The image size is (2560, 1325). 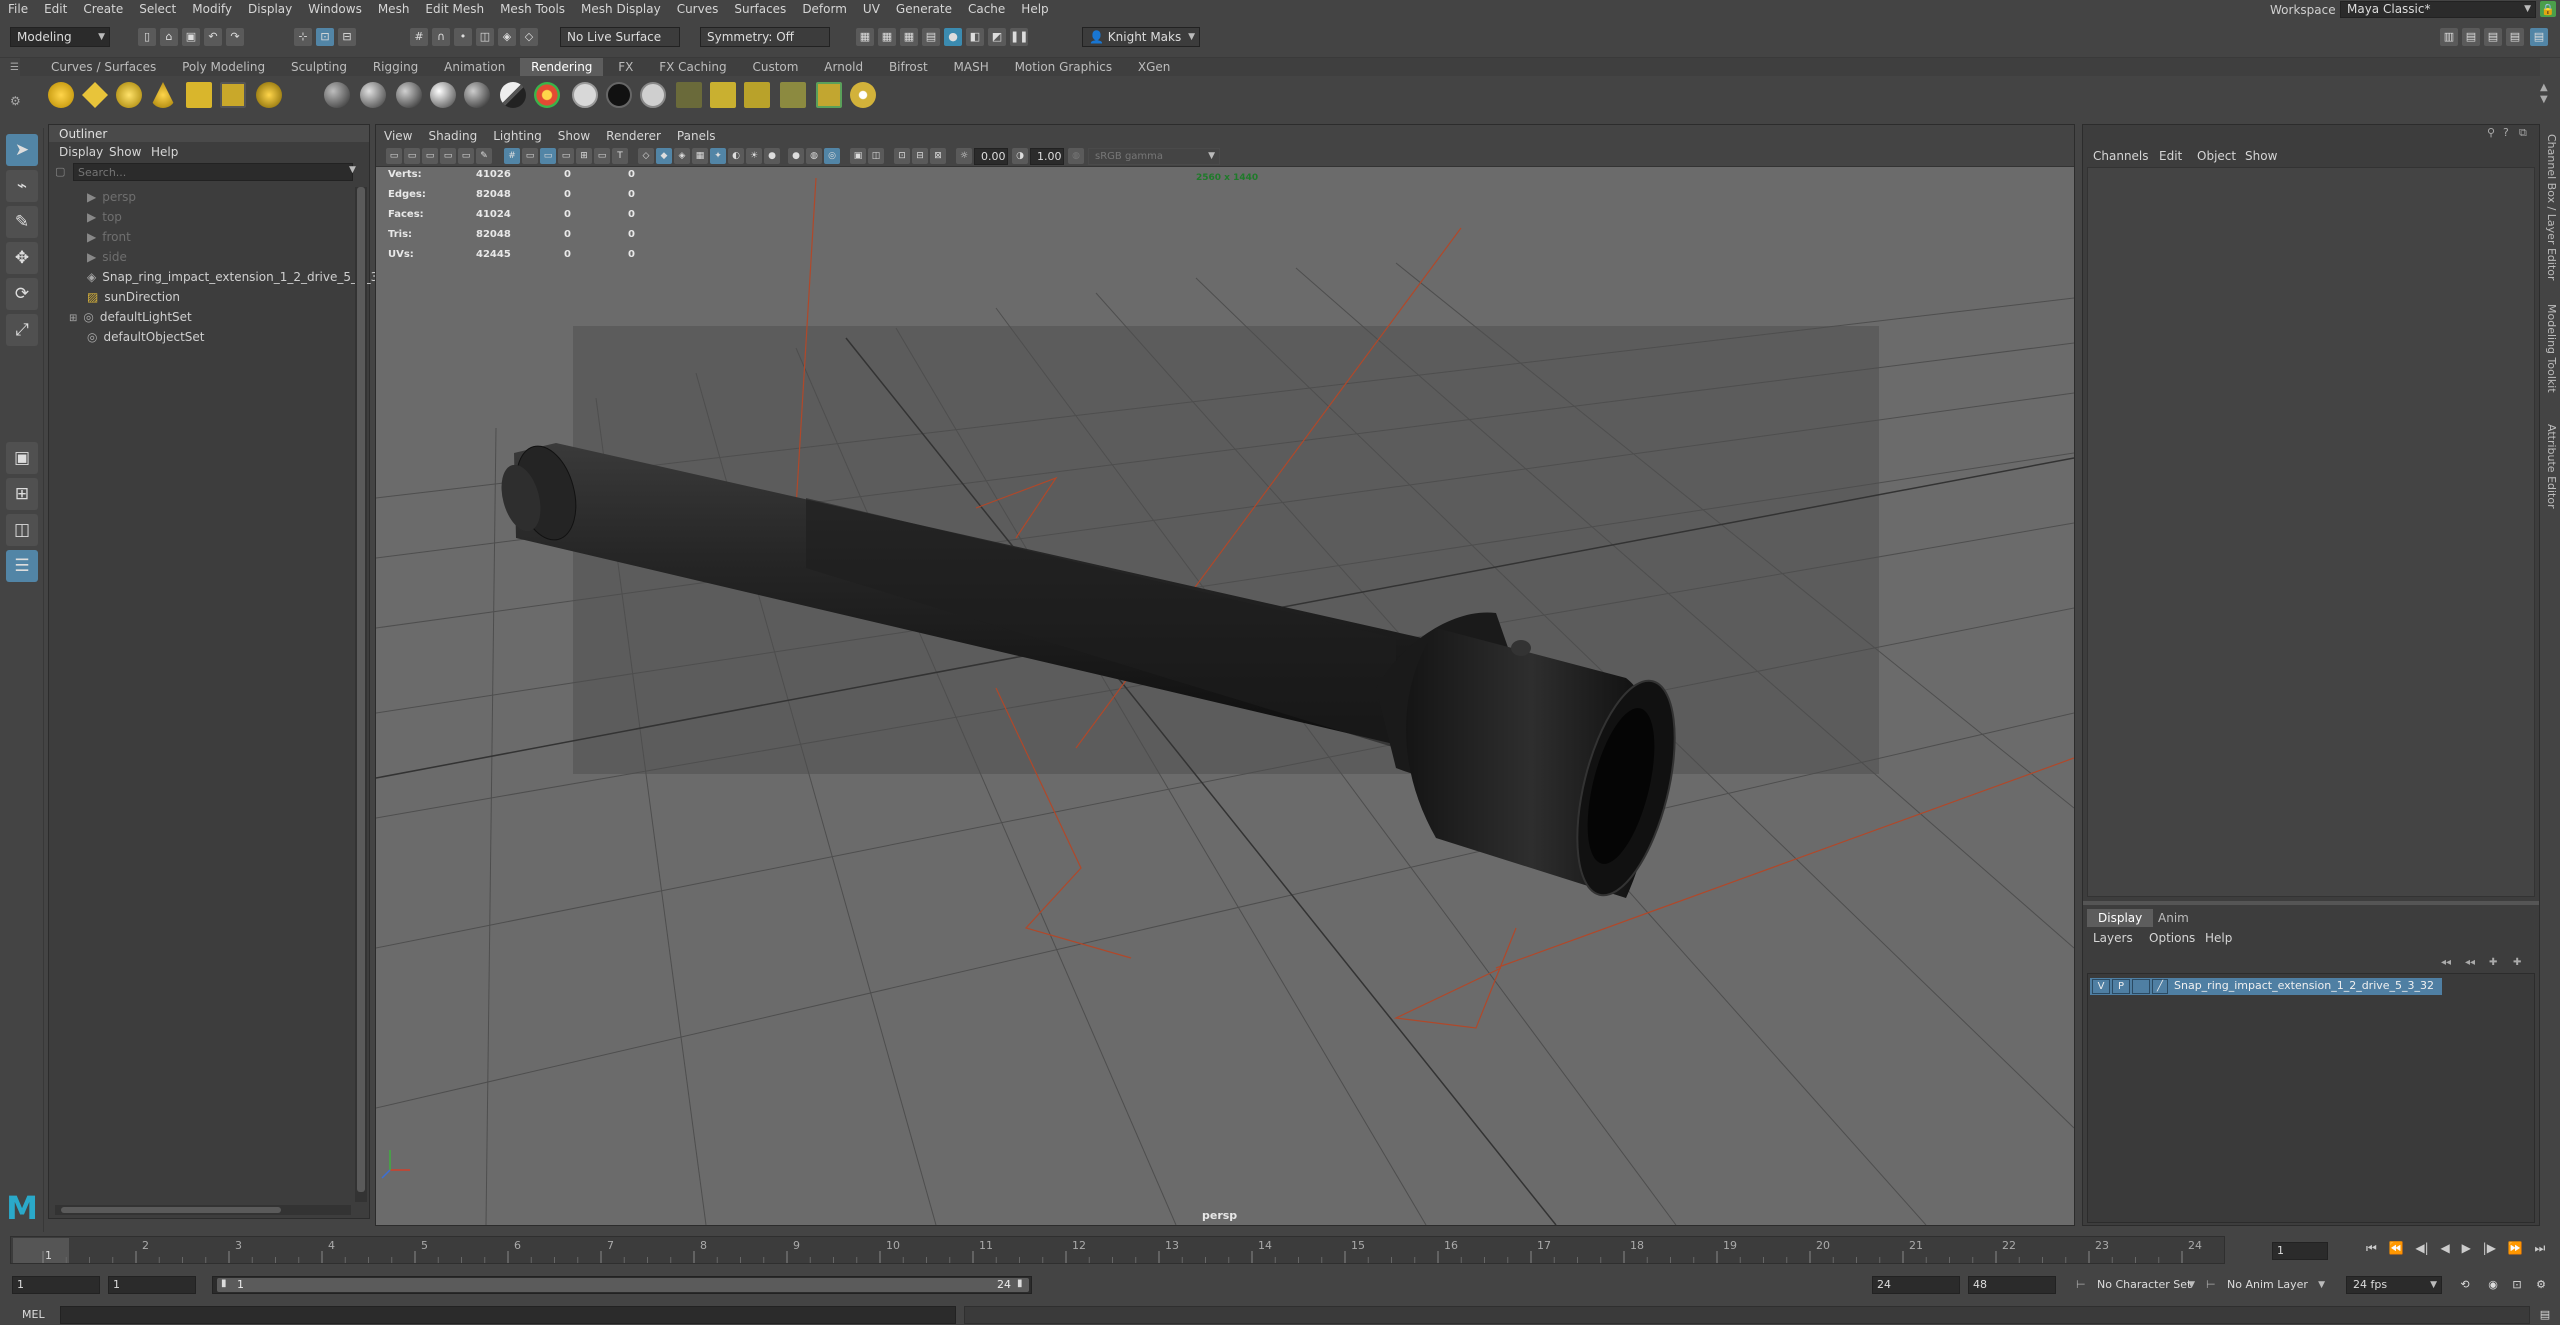 What do you see at coordinates (485, 37) in the screenshot?
I see `snap-view-plane-icon: ◫` at bounding box center [485, 37].